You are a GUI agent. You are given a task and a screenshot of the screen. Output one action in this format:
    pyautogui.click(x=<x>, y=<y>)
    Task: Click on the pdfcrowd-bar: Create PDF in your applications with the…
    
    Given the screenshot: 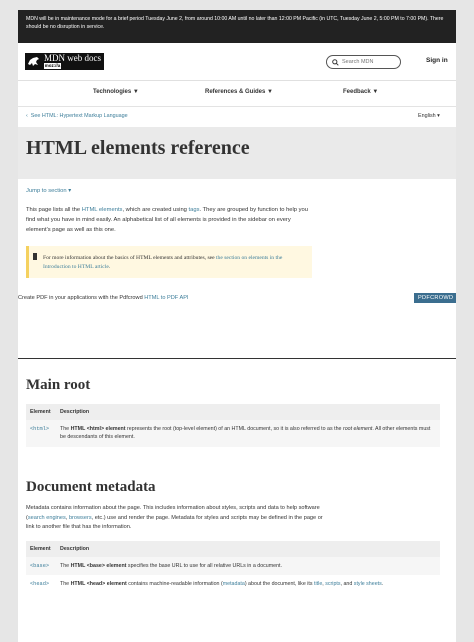 What is the action you would take?
    pyautogui.click(x=237, y=298)
    